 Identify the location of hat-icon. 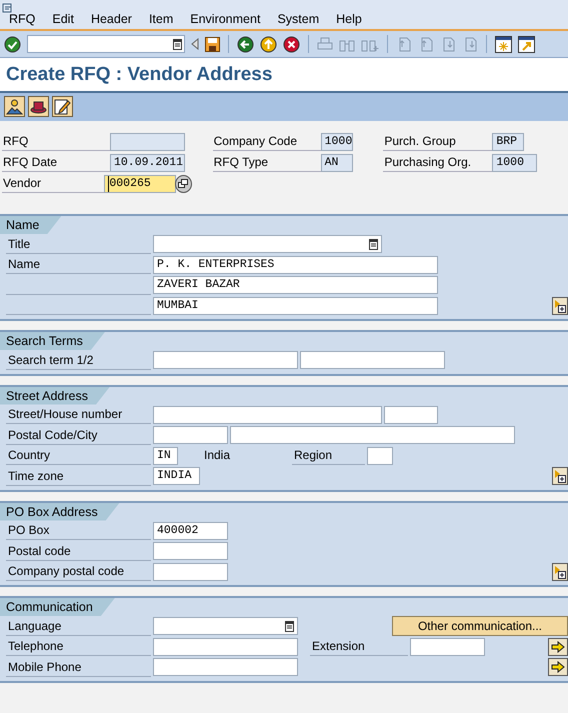
(38, 106).